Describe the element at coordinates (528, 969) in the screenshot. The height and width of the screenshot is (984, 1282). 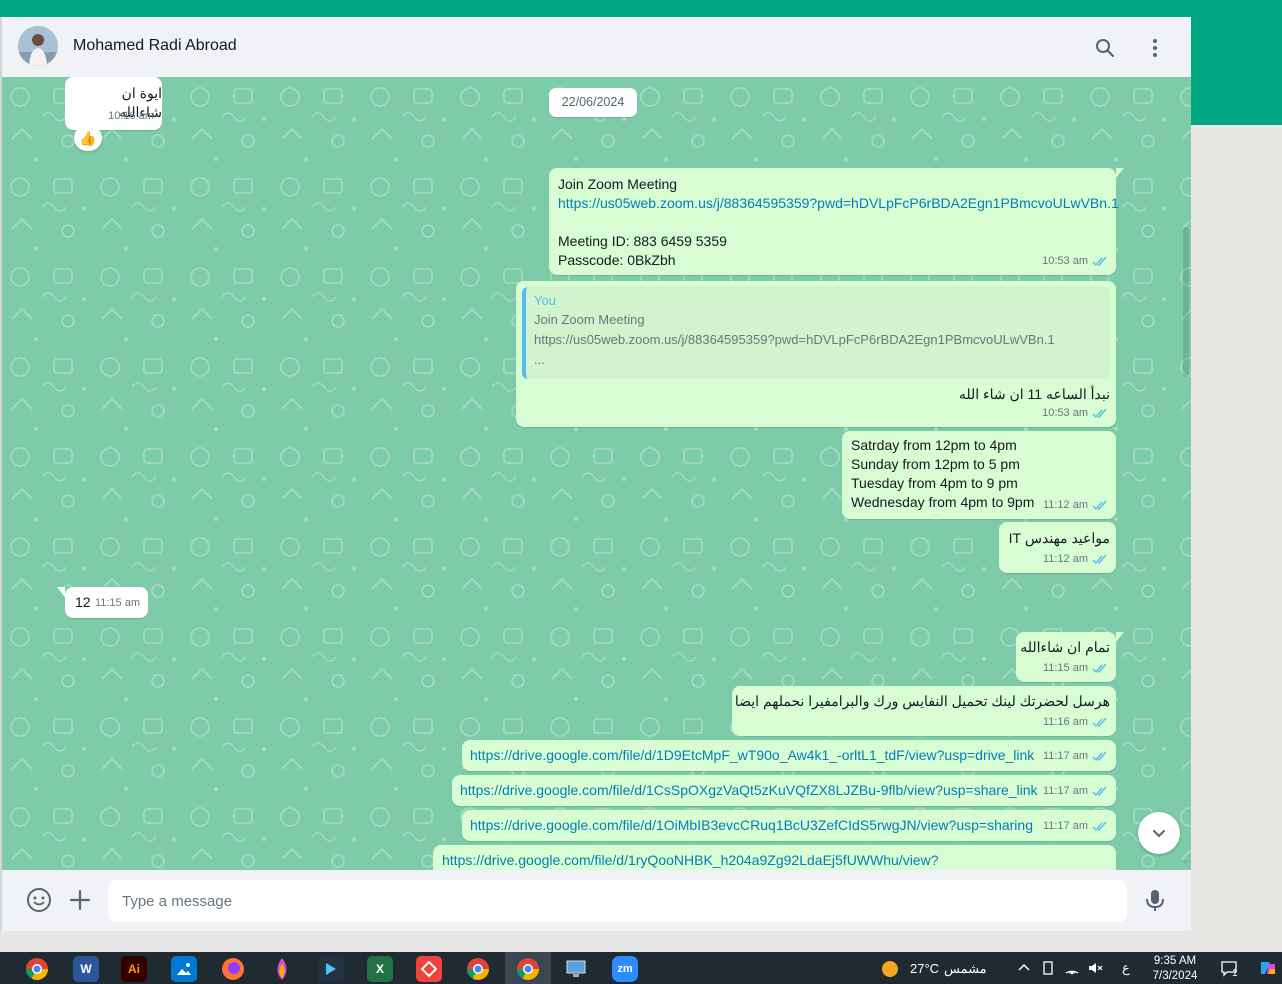
I see `chrome-active-app-icon` at that location.